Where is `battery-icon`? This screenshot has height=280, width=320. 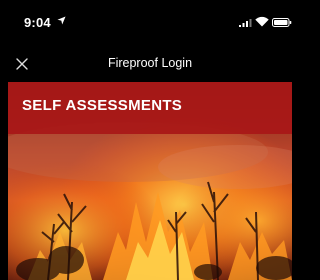 battery-icon is located at coordinates (282, 22).